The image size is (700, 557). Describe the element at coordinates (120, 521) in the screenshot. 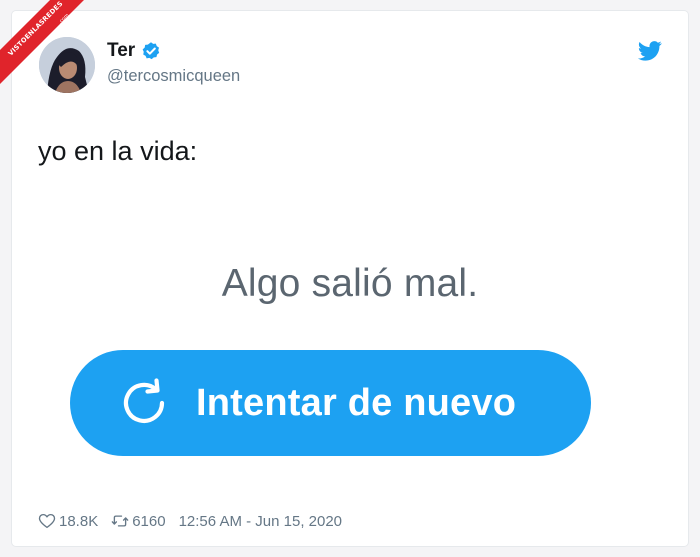

I see `retweet-icon` at that location.